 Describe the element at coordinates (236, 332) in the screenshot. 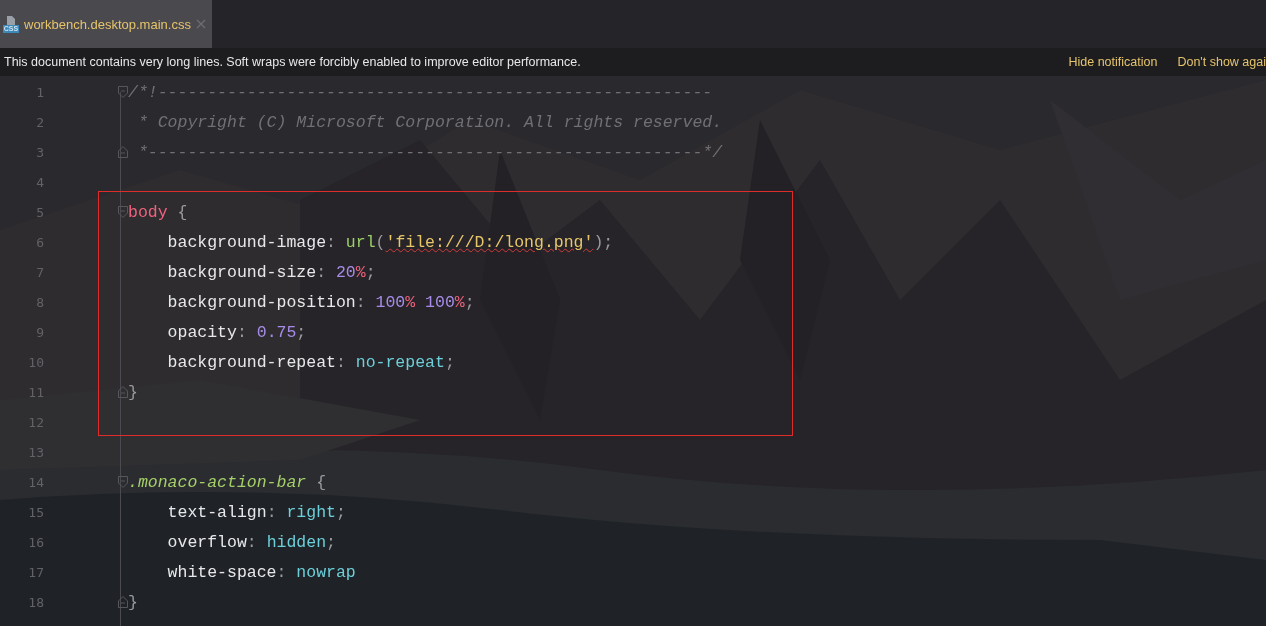

I see `code-line: opacity: 0.75;` at that location.